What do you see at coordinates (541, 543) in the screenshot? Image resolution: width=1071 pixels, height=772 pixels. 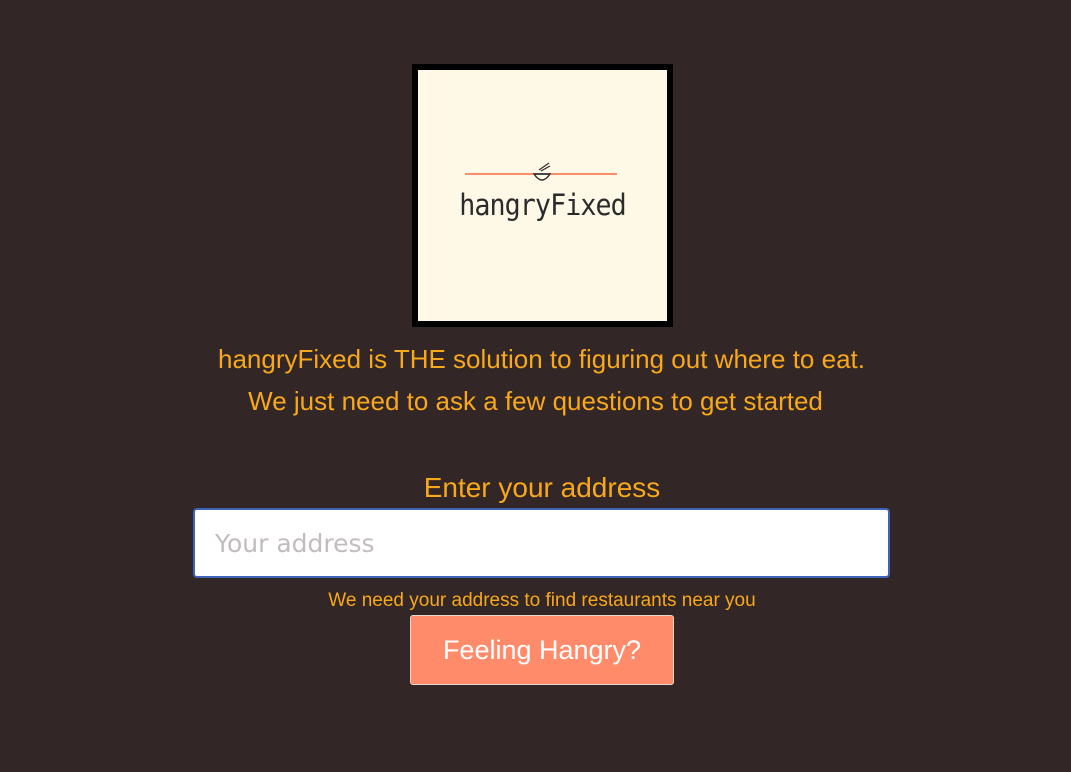 I see `address-input` at bounding box center [541, 543].